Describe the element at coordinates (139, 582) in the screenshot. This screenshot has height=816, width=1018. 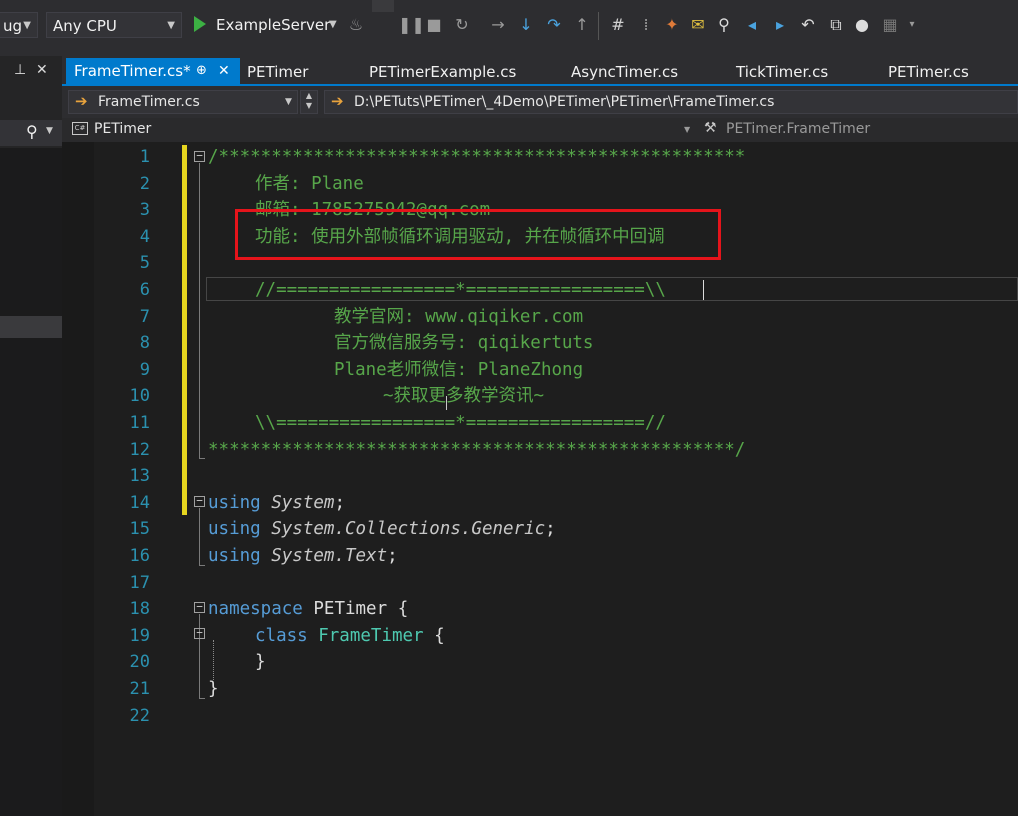
I see `line-number: 17` at that location.